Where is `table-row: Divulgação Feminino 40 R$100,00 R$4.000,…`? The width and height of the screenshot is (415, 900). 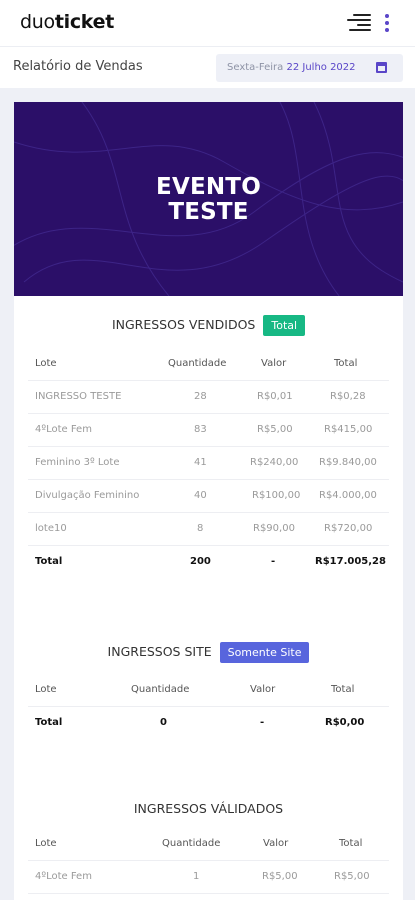
table-row: Divulgação Feminino 40 R$100,00 R$4.000,… is located at coordinates (208, 496).